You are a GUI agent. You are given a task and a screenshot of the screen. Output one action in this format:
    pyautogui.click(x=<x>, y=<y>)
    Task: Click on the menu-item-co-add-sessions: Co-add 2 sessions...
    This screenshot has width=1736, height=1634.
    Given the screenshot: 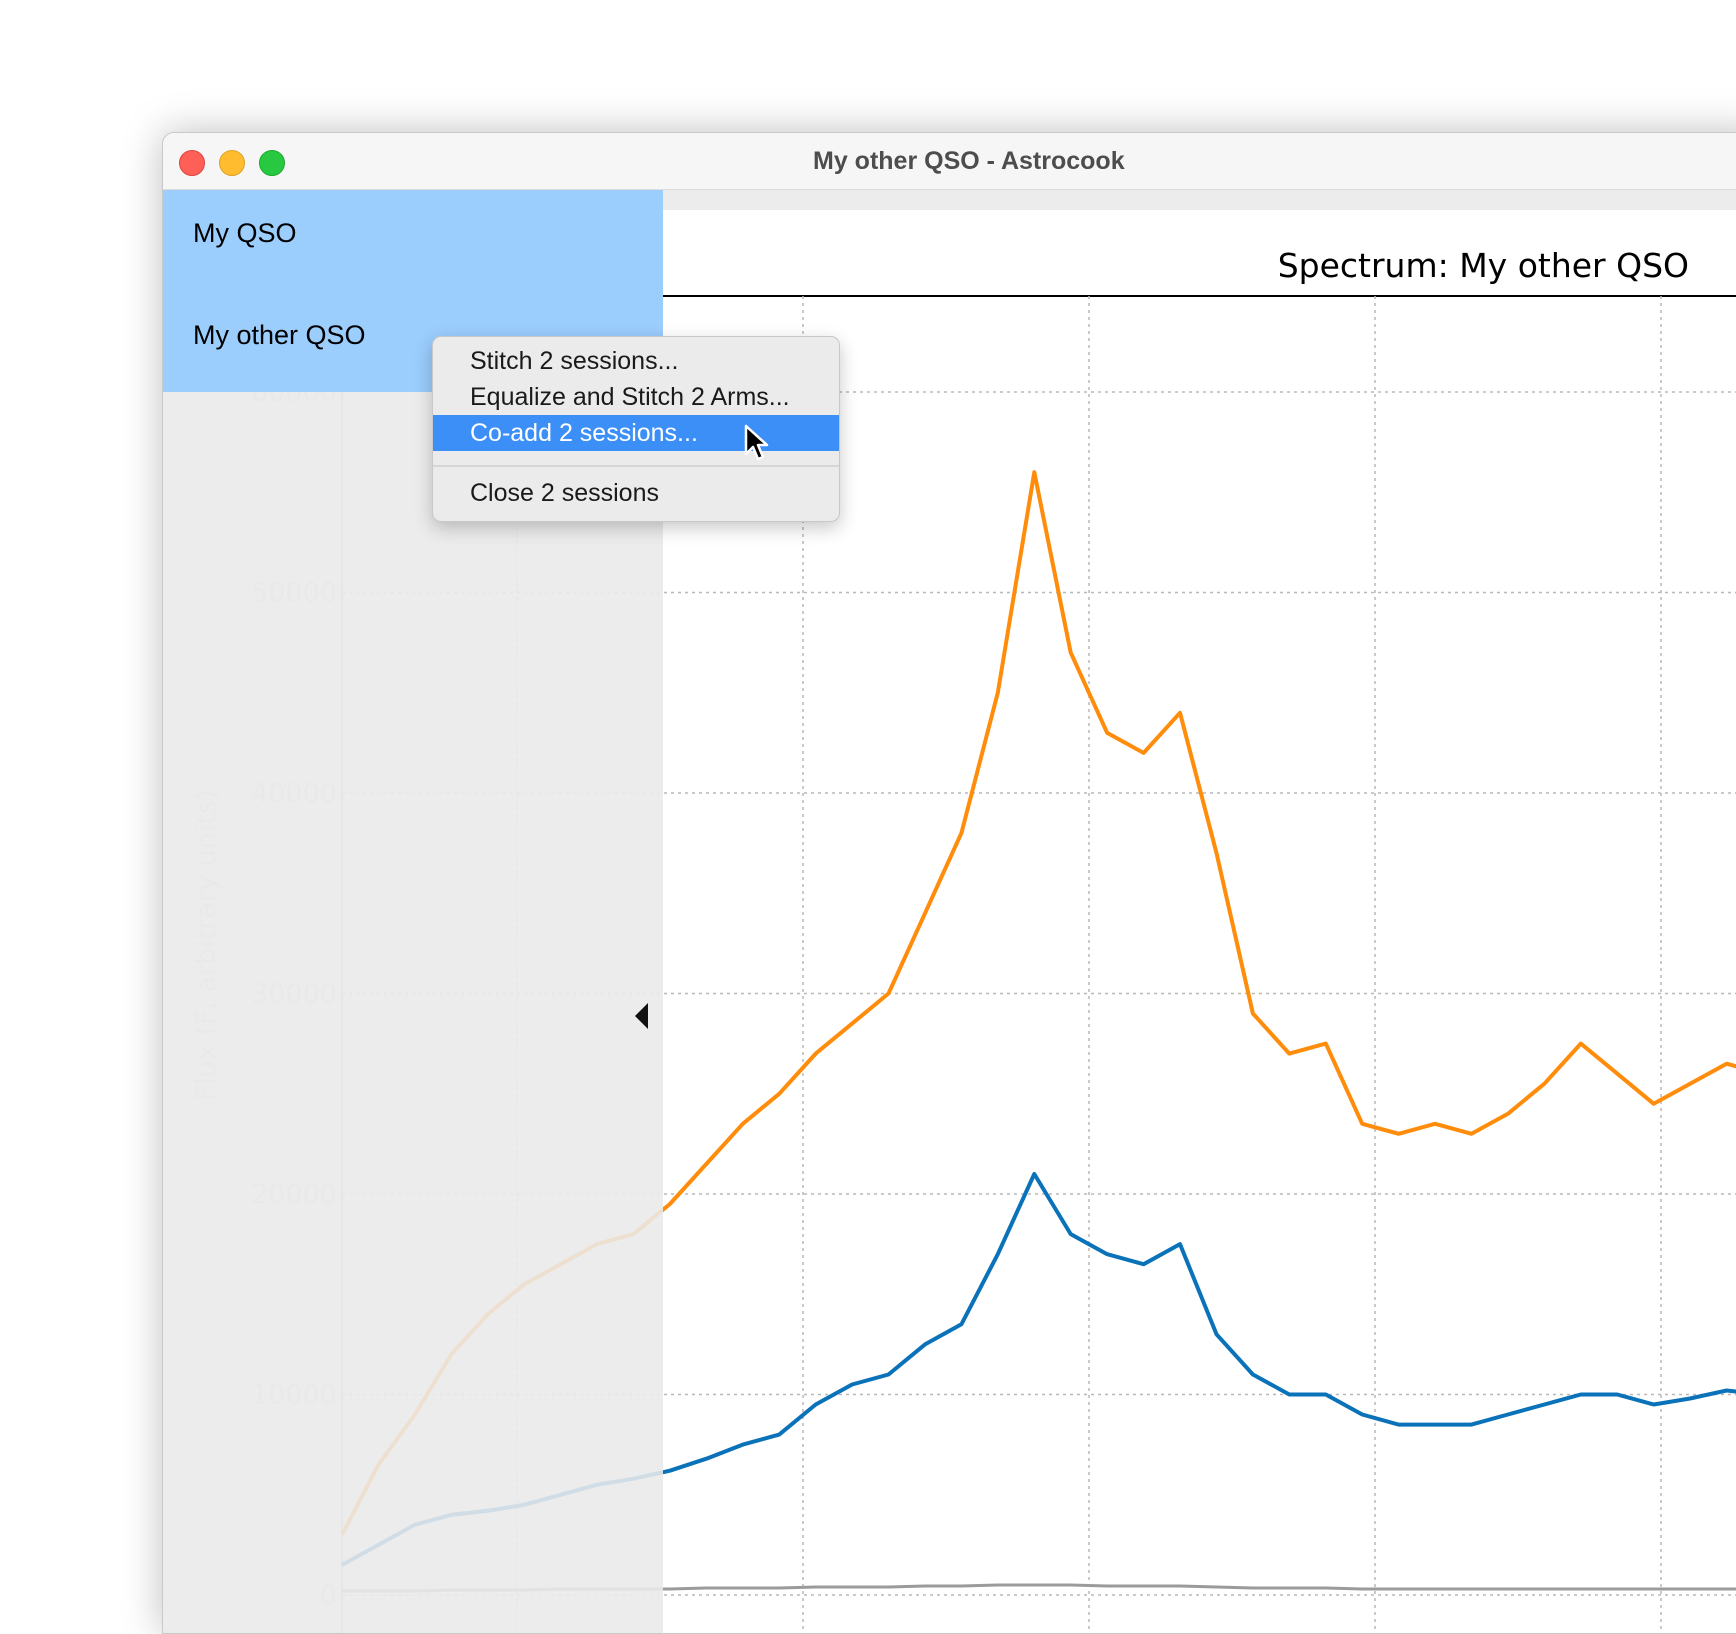 What is the action you would take?
    pyautogui.click(x=636, y=433)
    